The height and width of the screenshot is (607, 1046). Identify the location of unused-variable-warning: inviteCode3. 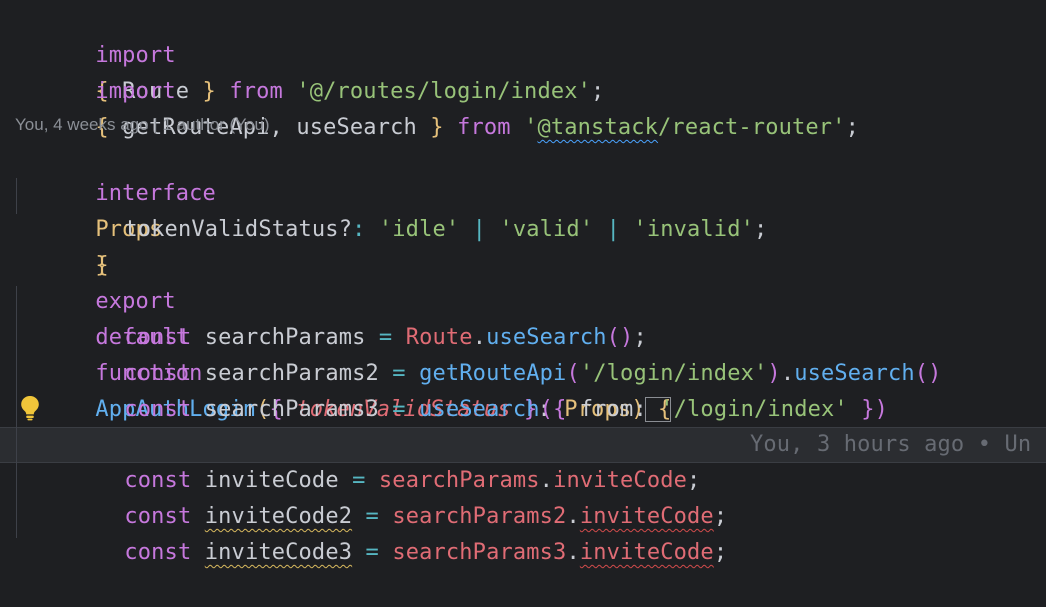
(278, 552).